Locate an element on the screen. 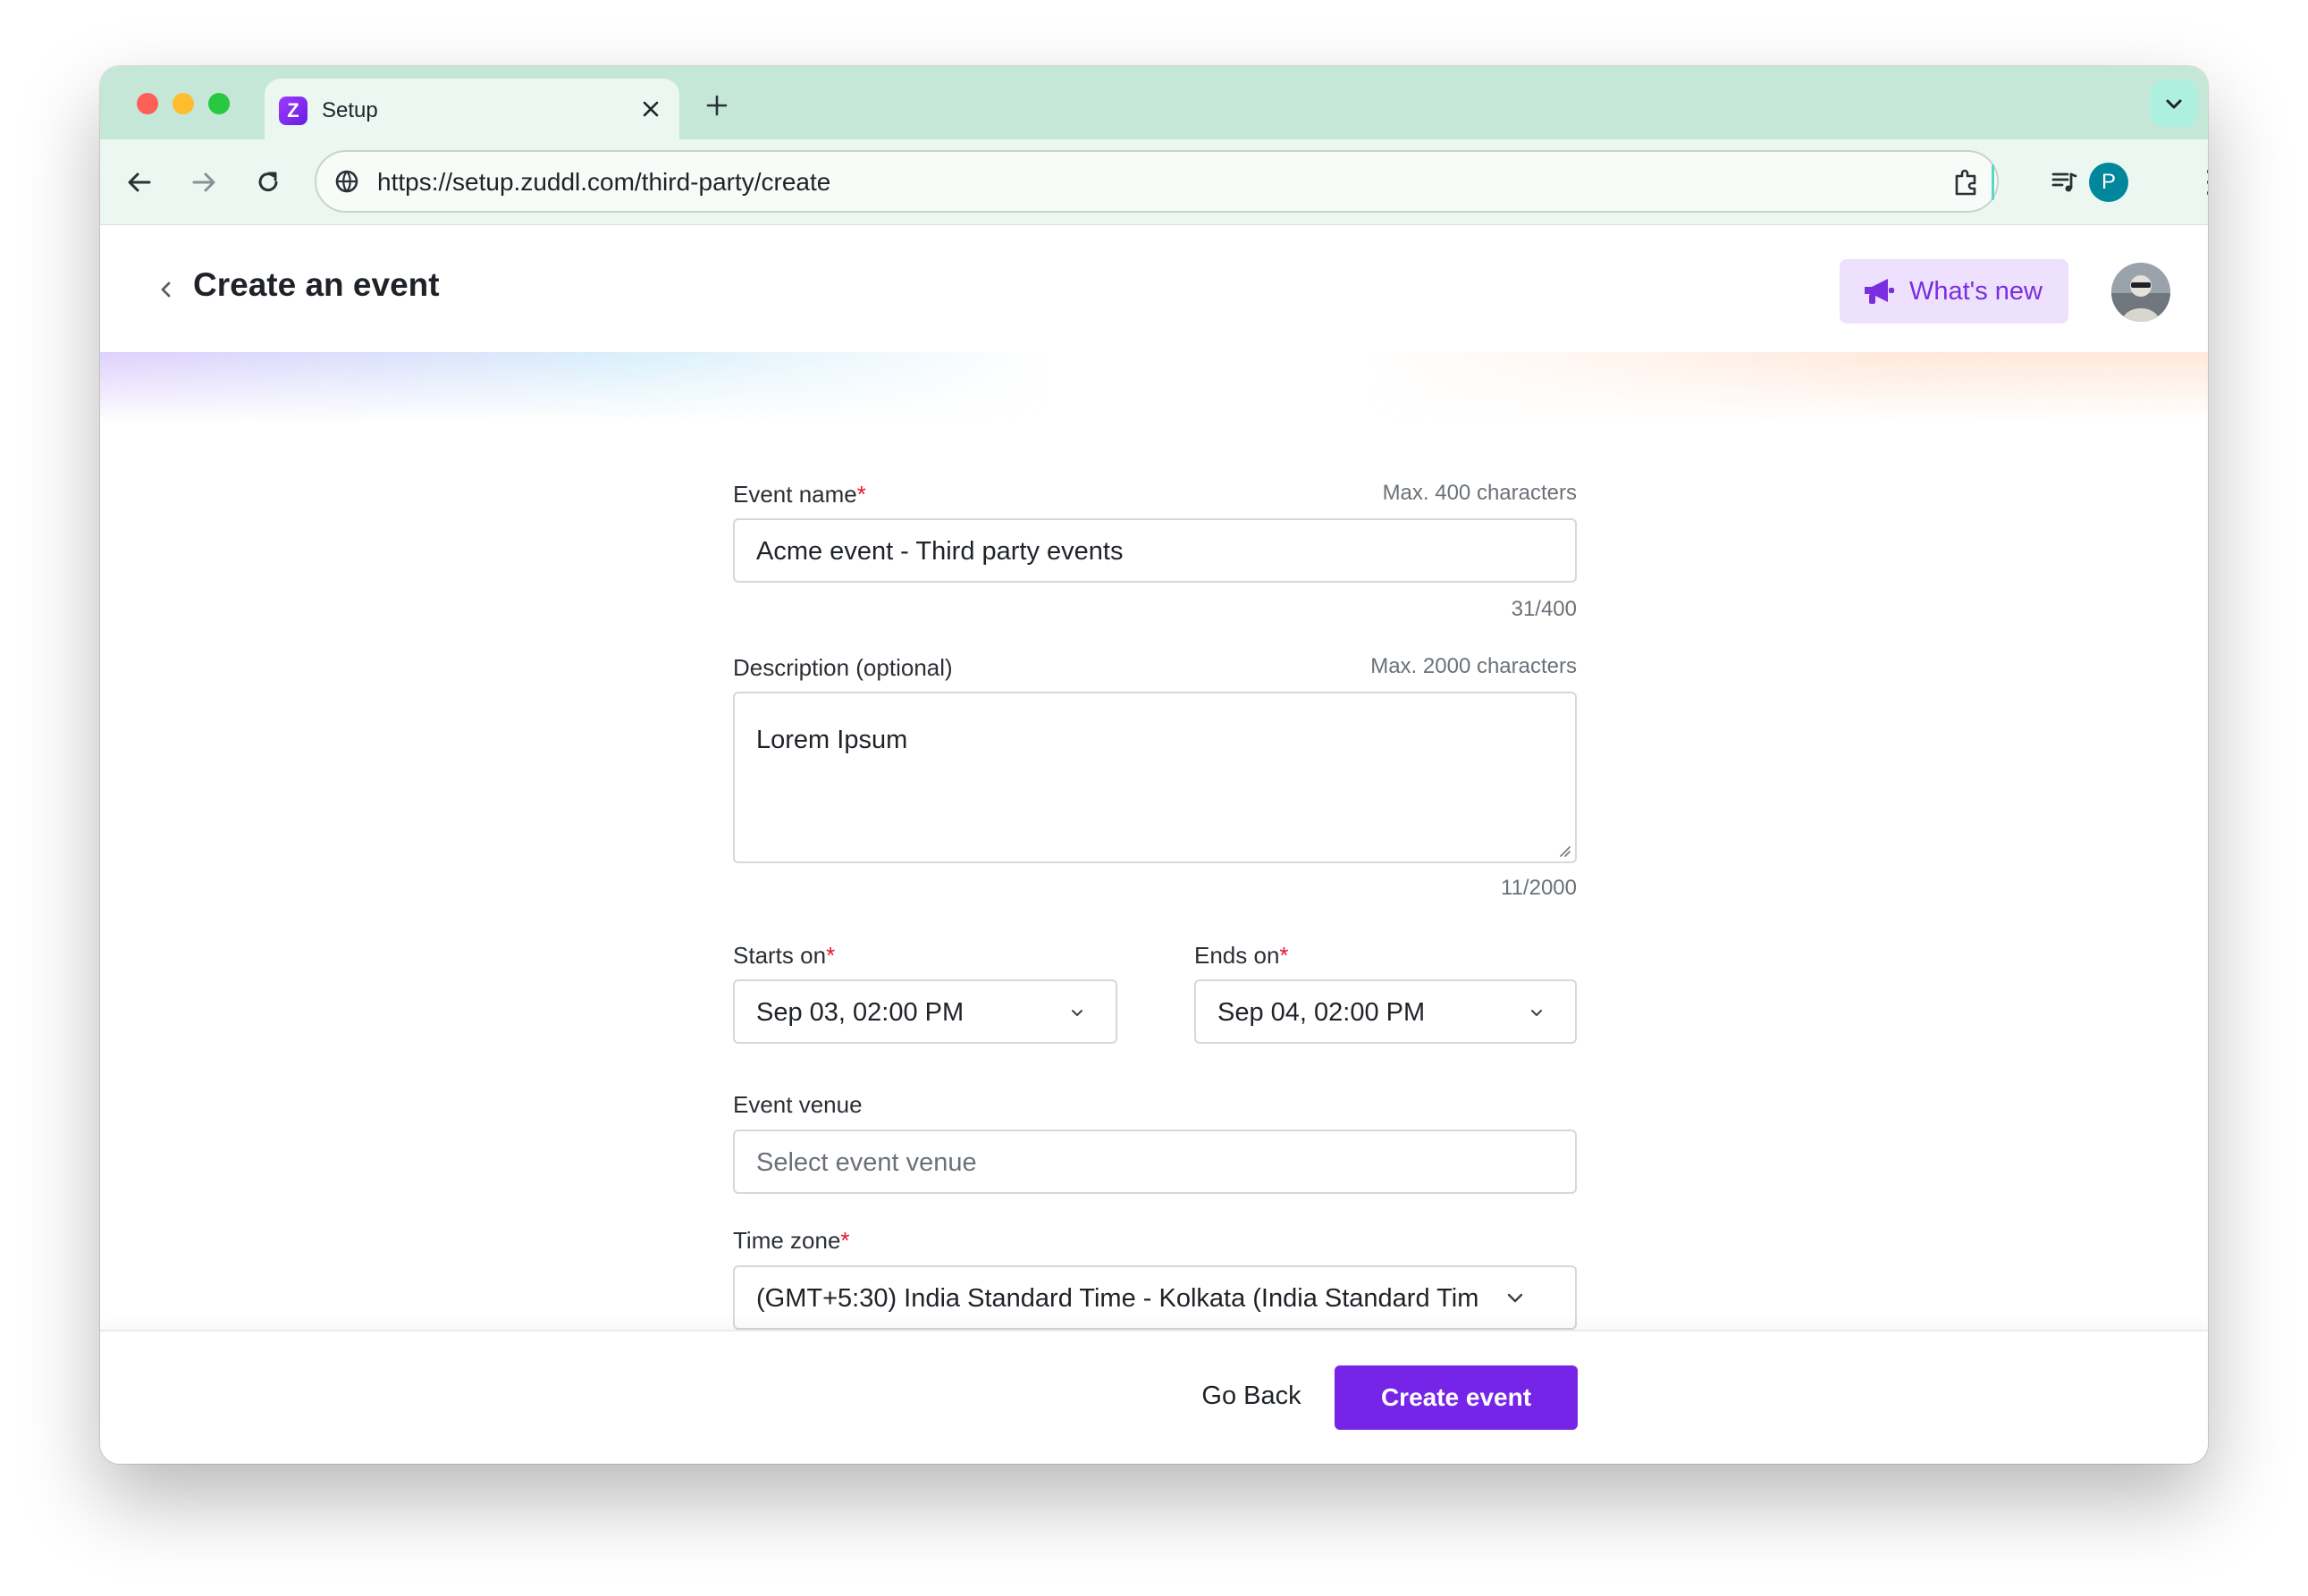 This screenshot has height=1596, width=2308. tab-search-button is located at coordinates (2174, 103).